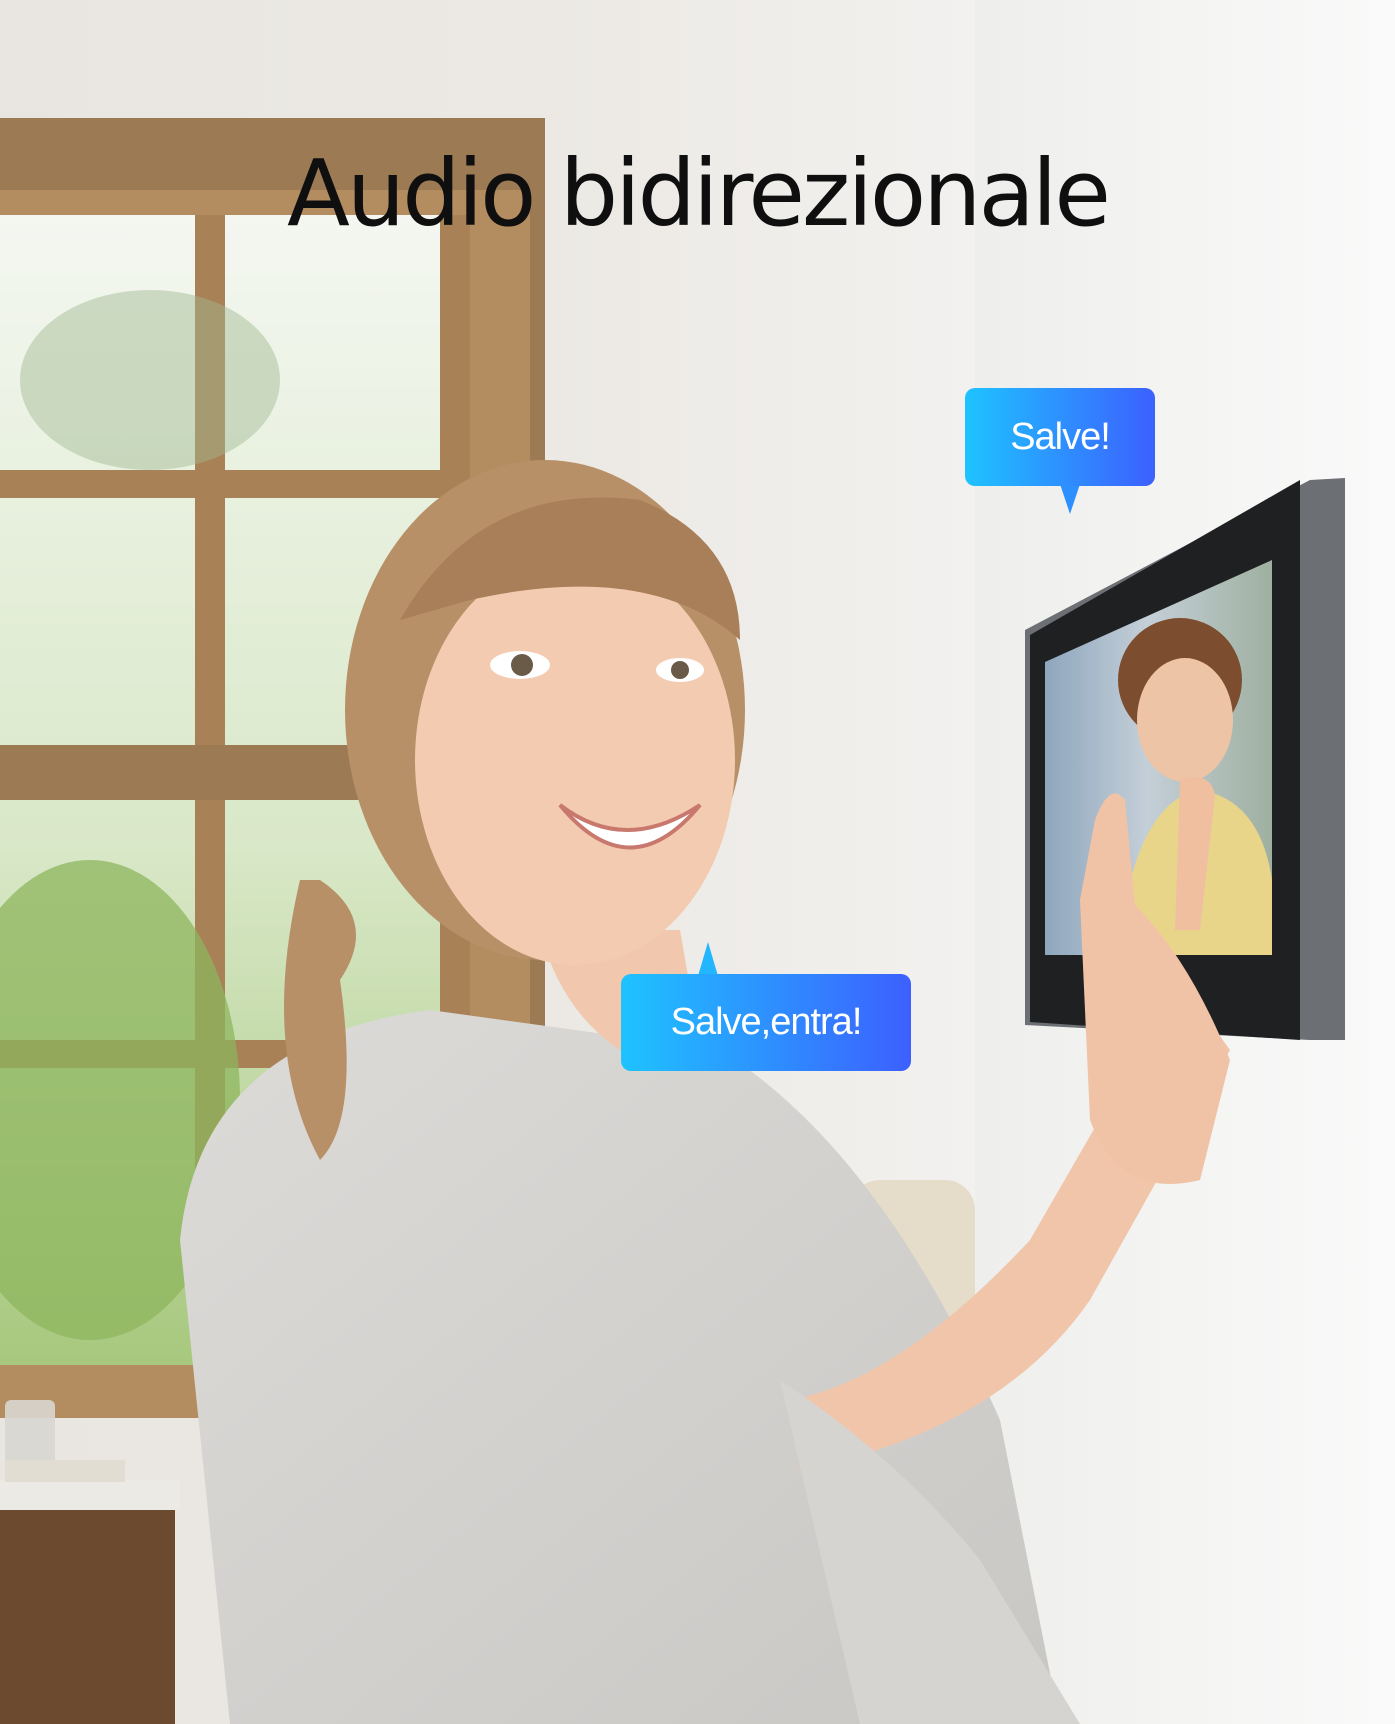 The image size is (1395, 1724). Describe the element at coordinates (766, 1022) in the screenshot. I see `speech-bubble-user: Salve,entra!` at that location.